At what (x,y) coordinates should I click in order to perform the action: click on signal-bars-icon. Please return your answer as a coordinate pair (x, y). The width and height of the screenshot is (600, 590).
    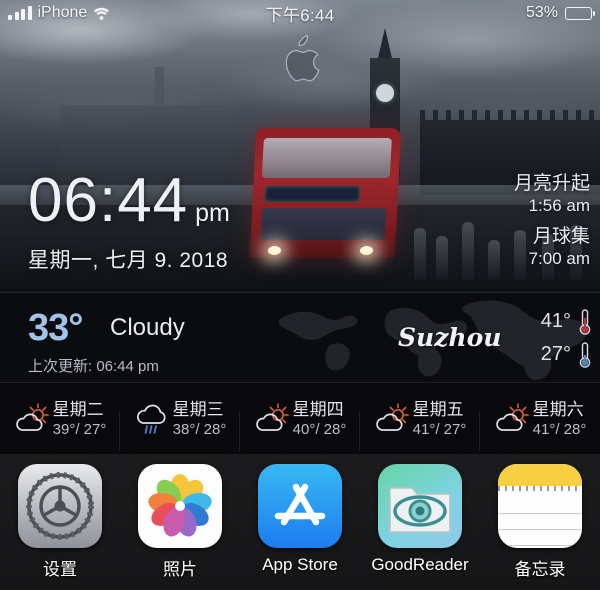
    Looking at the image, I should click on (20, 12).